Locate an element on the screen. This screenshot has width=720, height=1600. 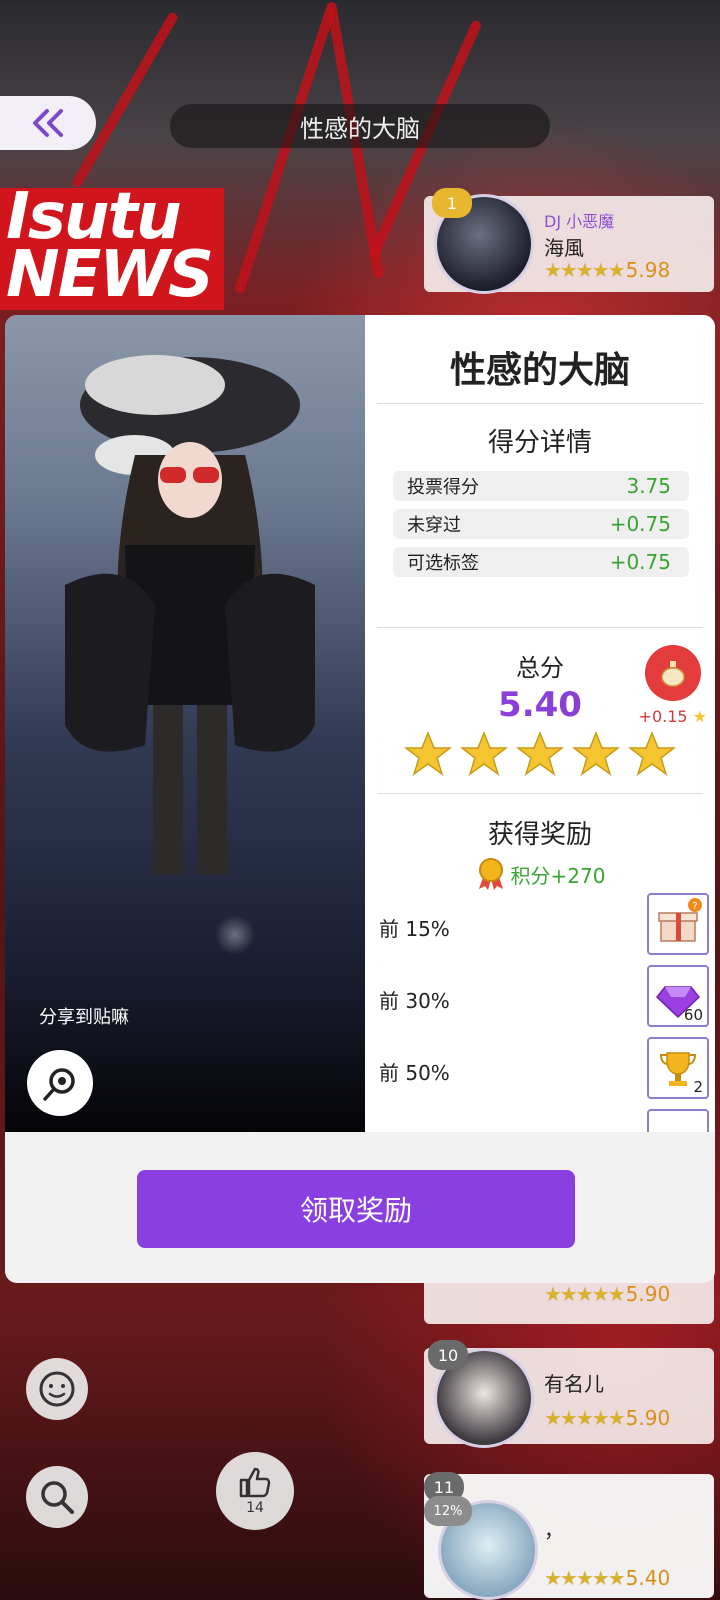
rating-stars: ★★★★★ 5.98 is located at coordinates (607, 270).